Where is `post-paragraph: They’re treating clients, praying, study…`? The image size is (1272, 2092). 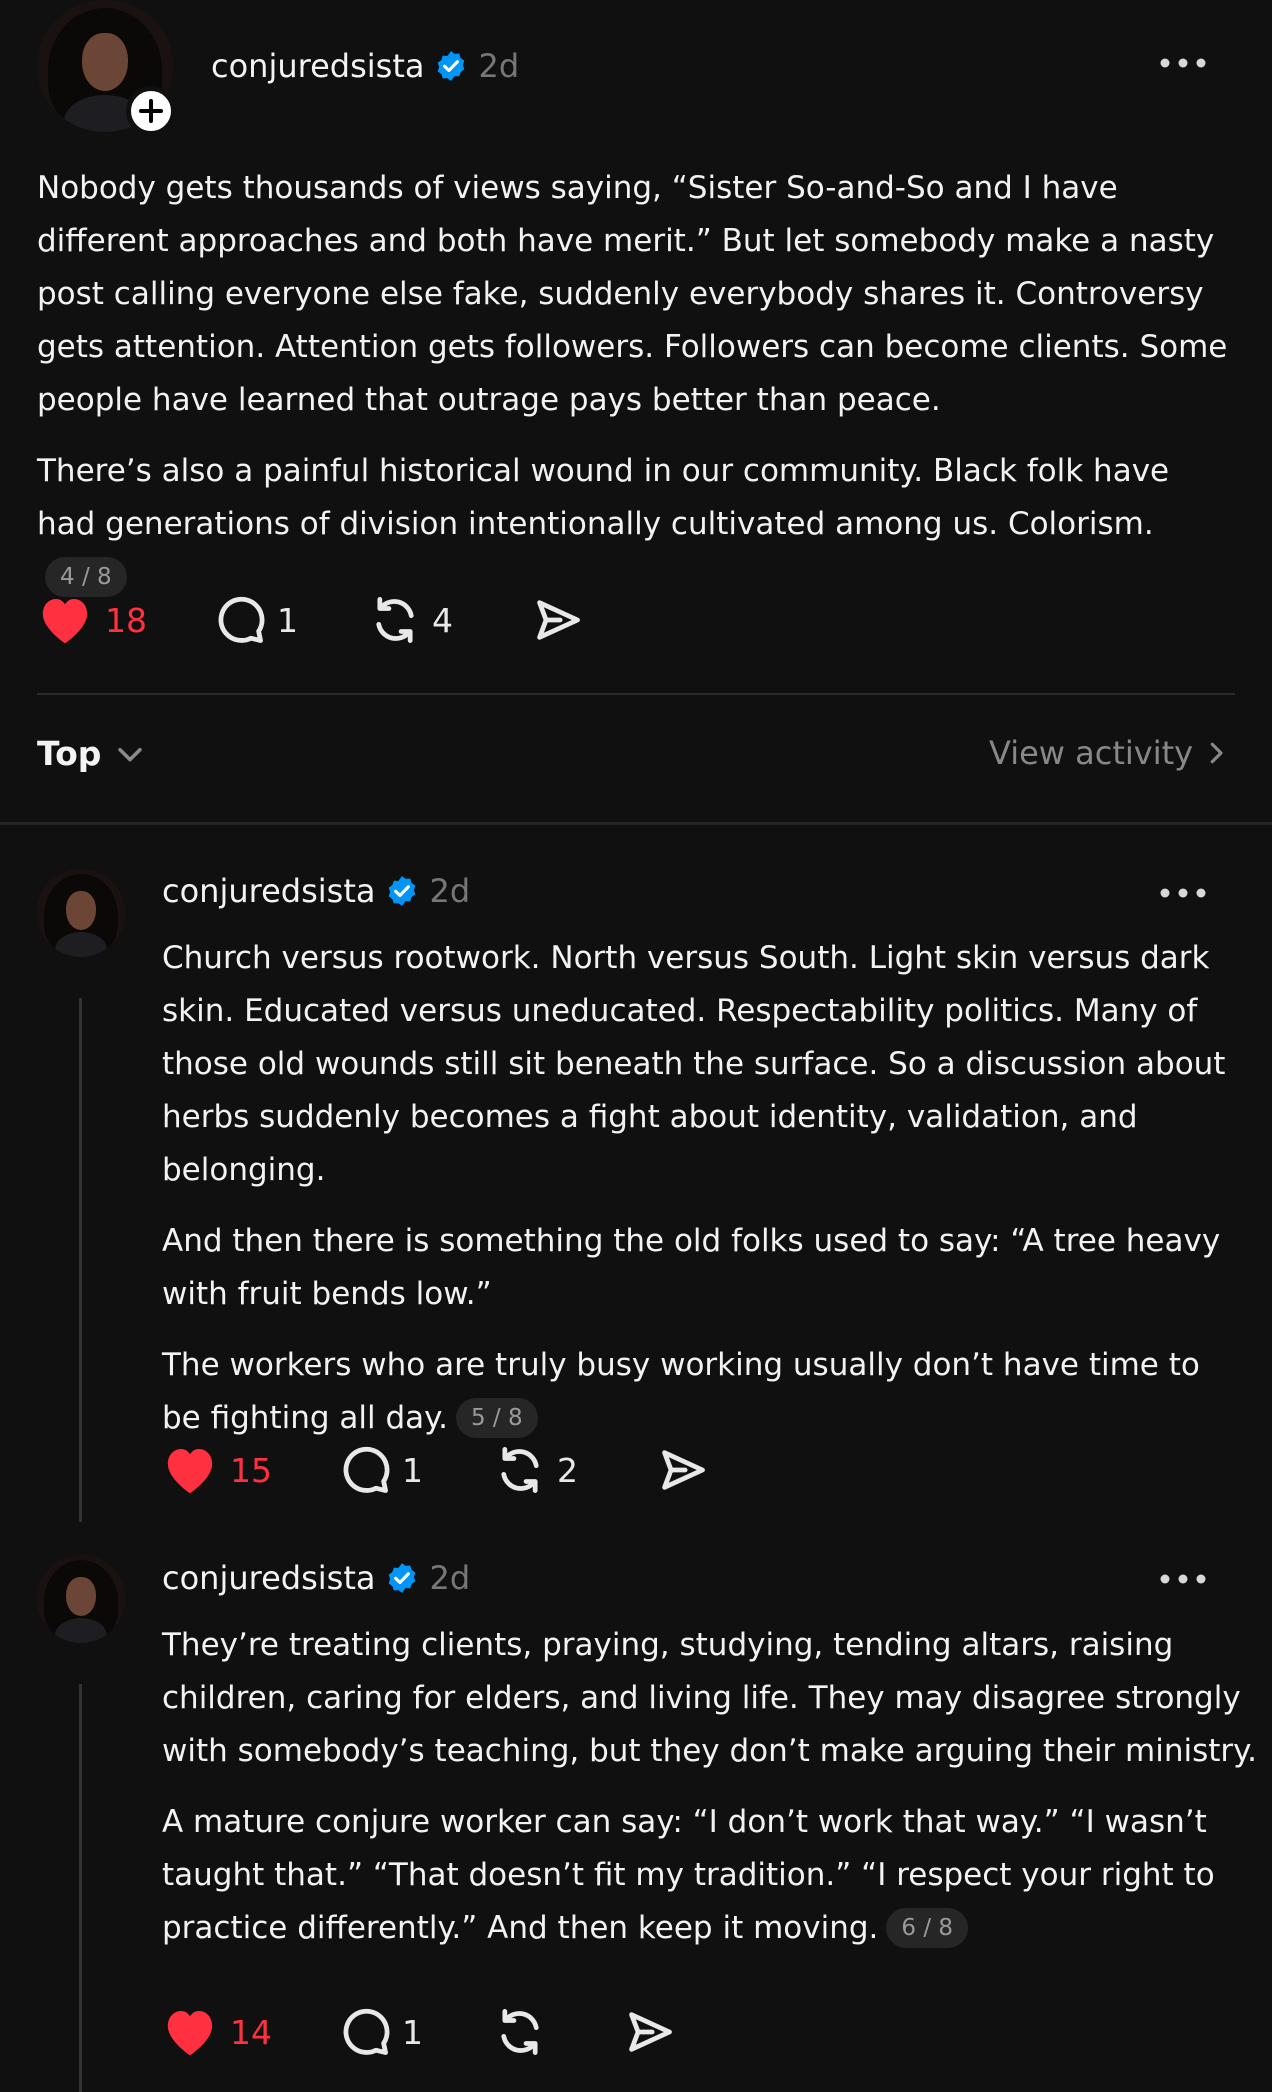
post-paragraph: They’re treating clients, praying, study… is located at coordinates (709, 1698).